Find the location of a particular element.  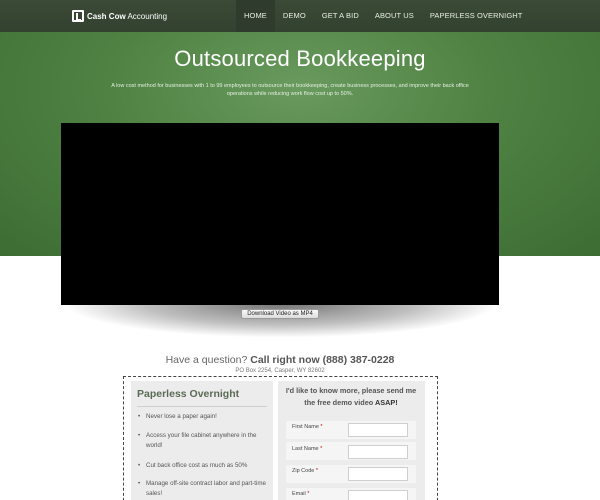

email-label: Email * is located at coordinates (301, 494).